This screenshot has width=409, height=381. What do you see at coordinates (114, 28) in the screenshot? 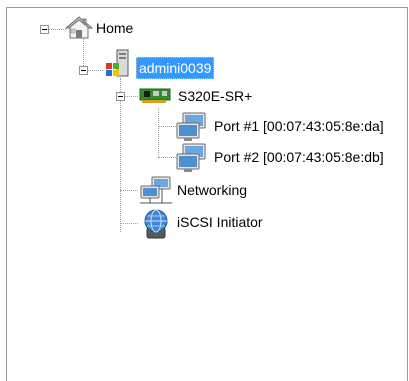
I see `tree-item-home: Home` at bounding box center [114, 28].